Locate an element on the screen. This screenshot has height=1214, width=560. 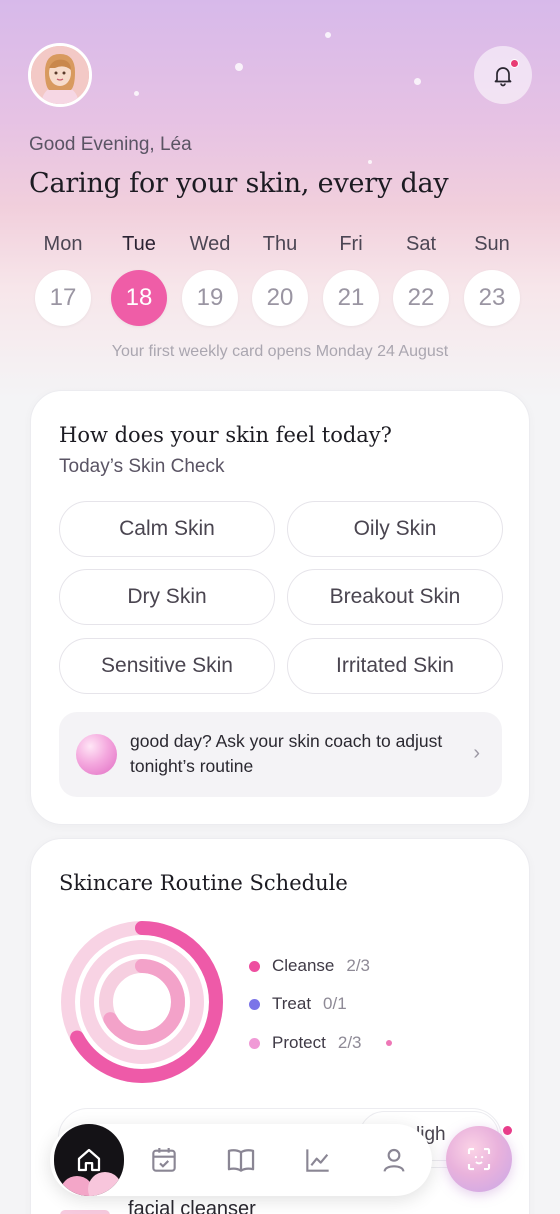
skin-option-sensitive: Sensitive Skin is located at coordinates (167, 666).